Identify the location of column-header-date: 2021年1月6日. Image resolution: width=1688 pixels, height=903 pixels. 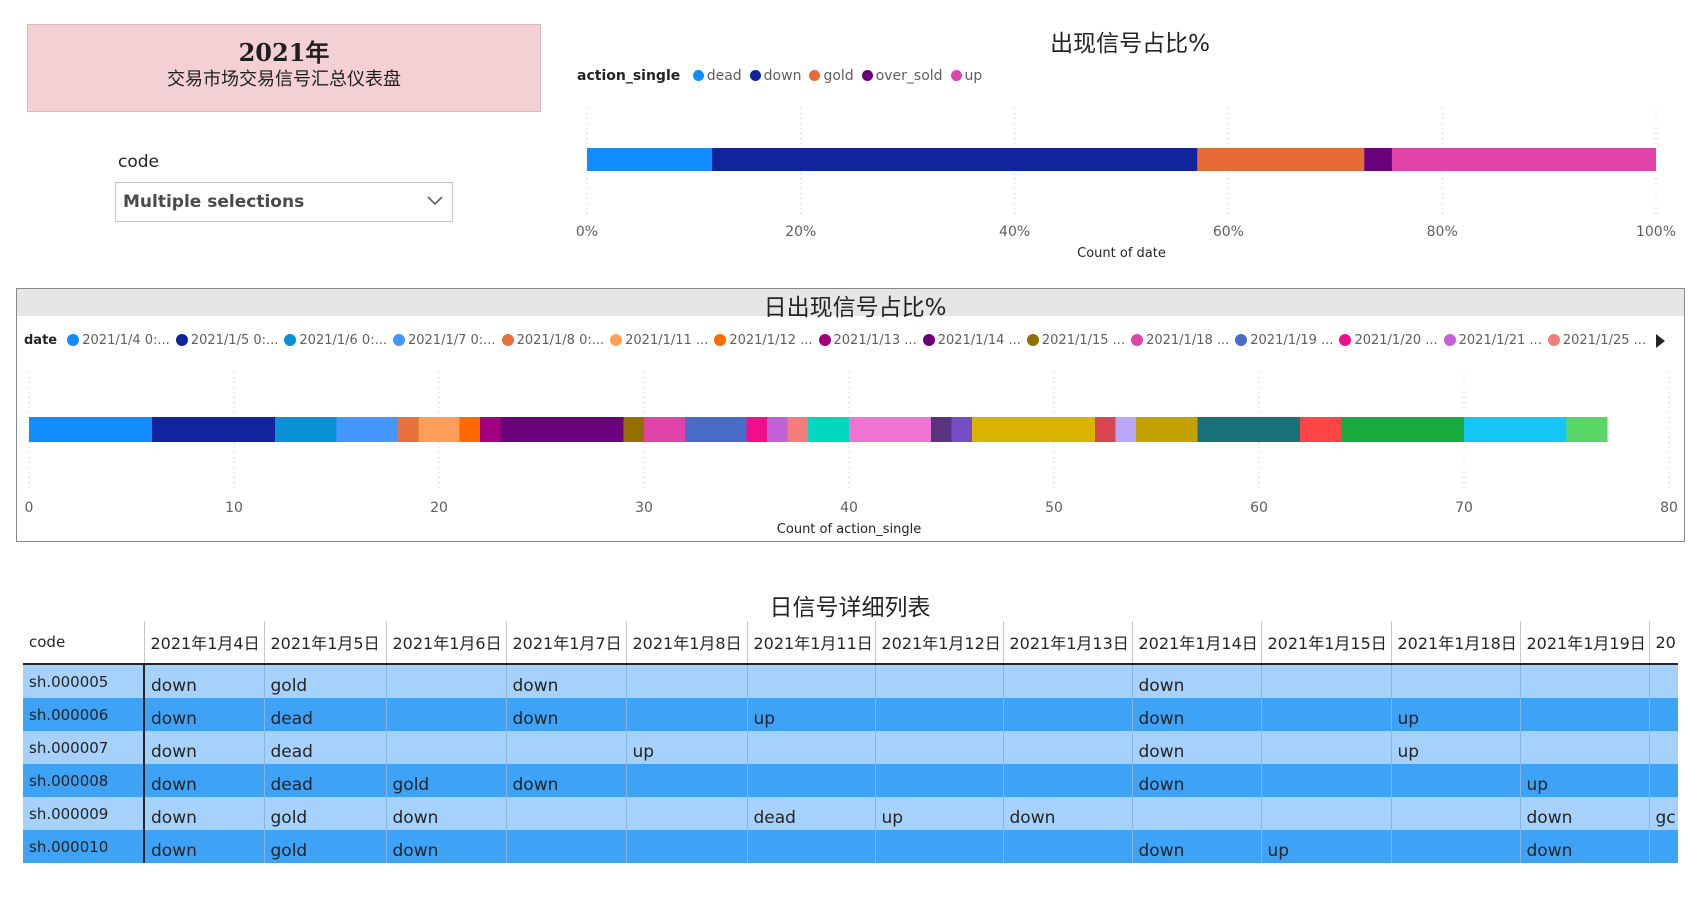
(445, 643).